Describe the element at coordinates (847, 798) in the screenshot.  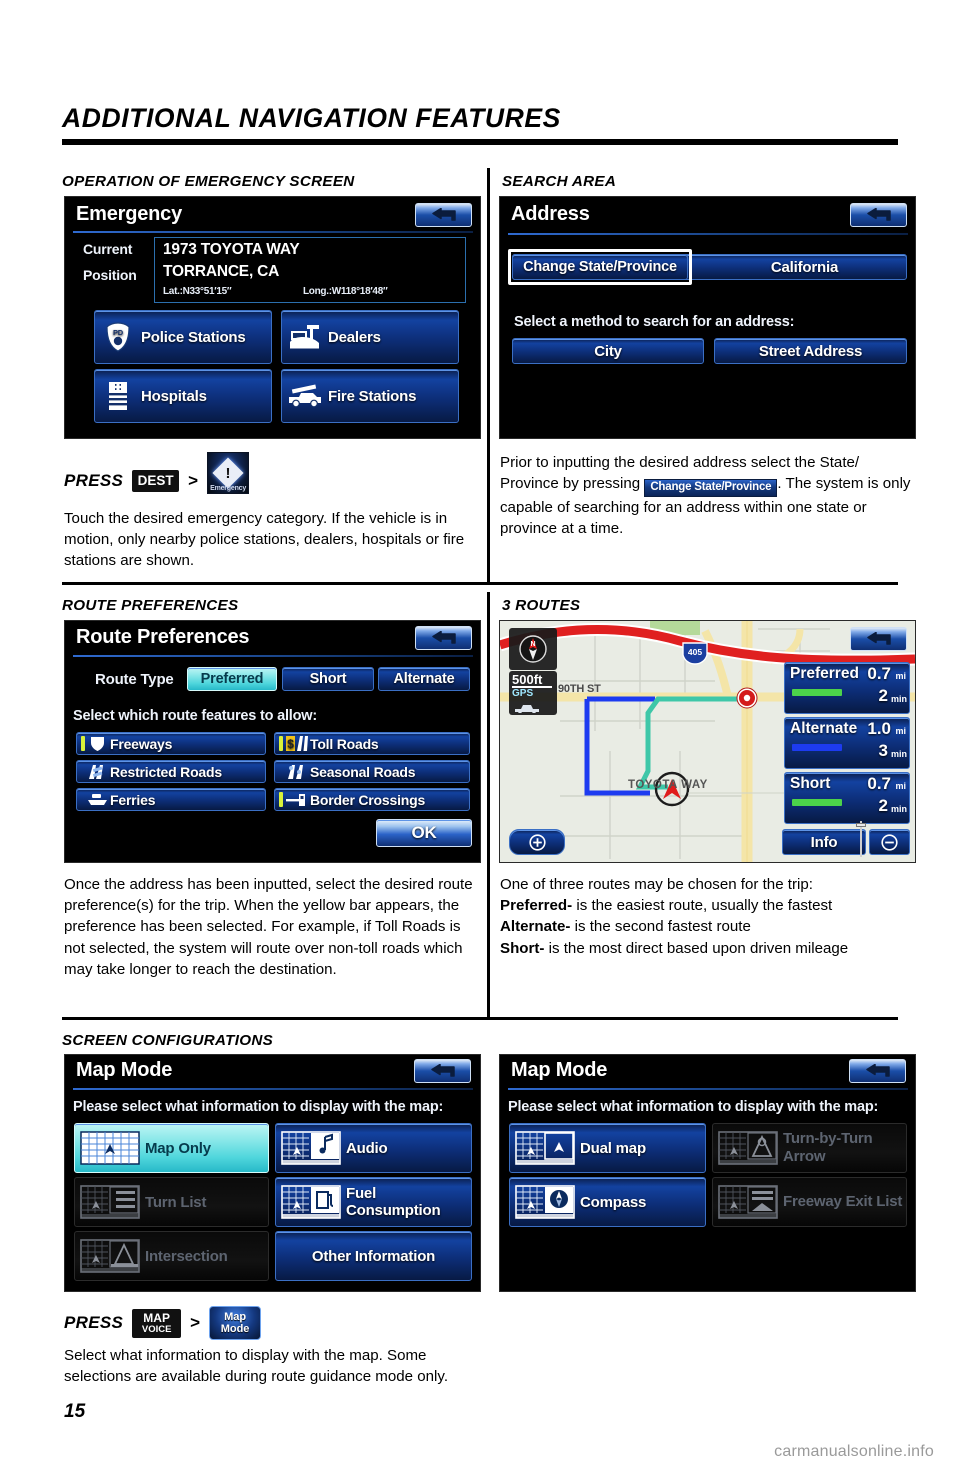
I see `route-card-short: Short 0.7 mi 2 min` at that location.